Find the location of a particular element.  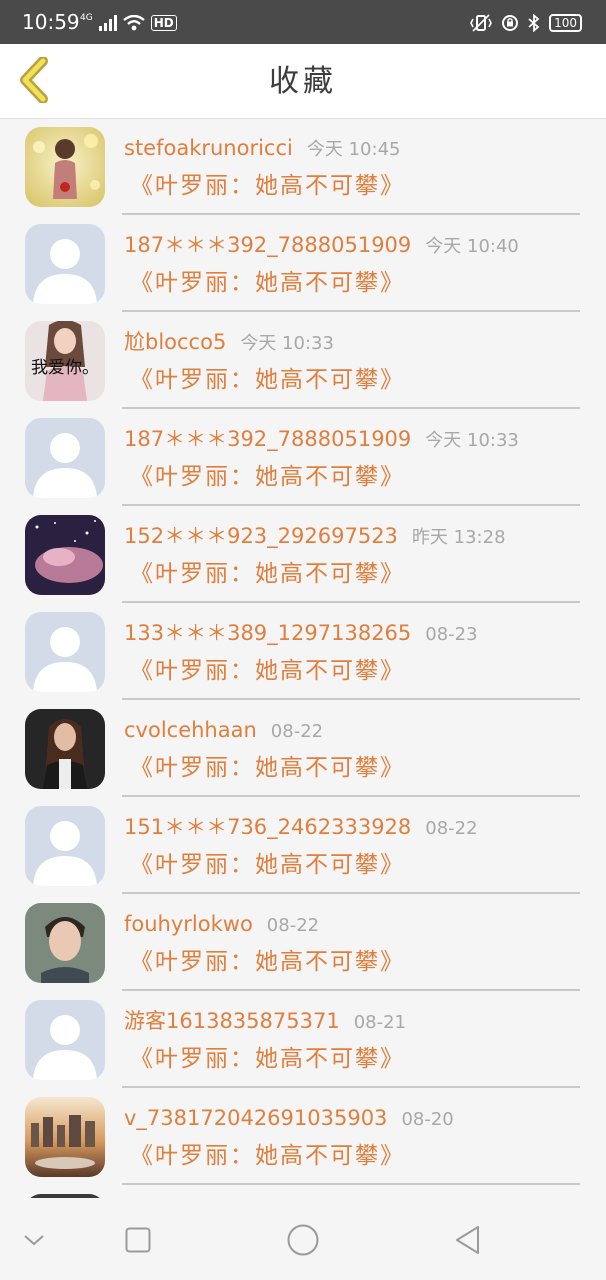

hd-icon: HD is located at coordinates (163, 23).